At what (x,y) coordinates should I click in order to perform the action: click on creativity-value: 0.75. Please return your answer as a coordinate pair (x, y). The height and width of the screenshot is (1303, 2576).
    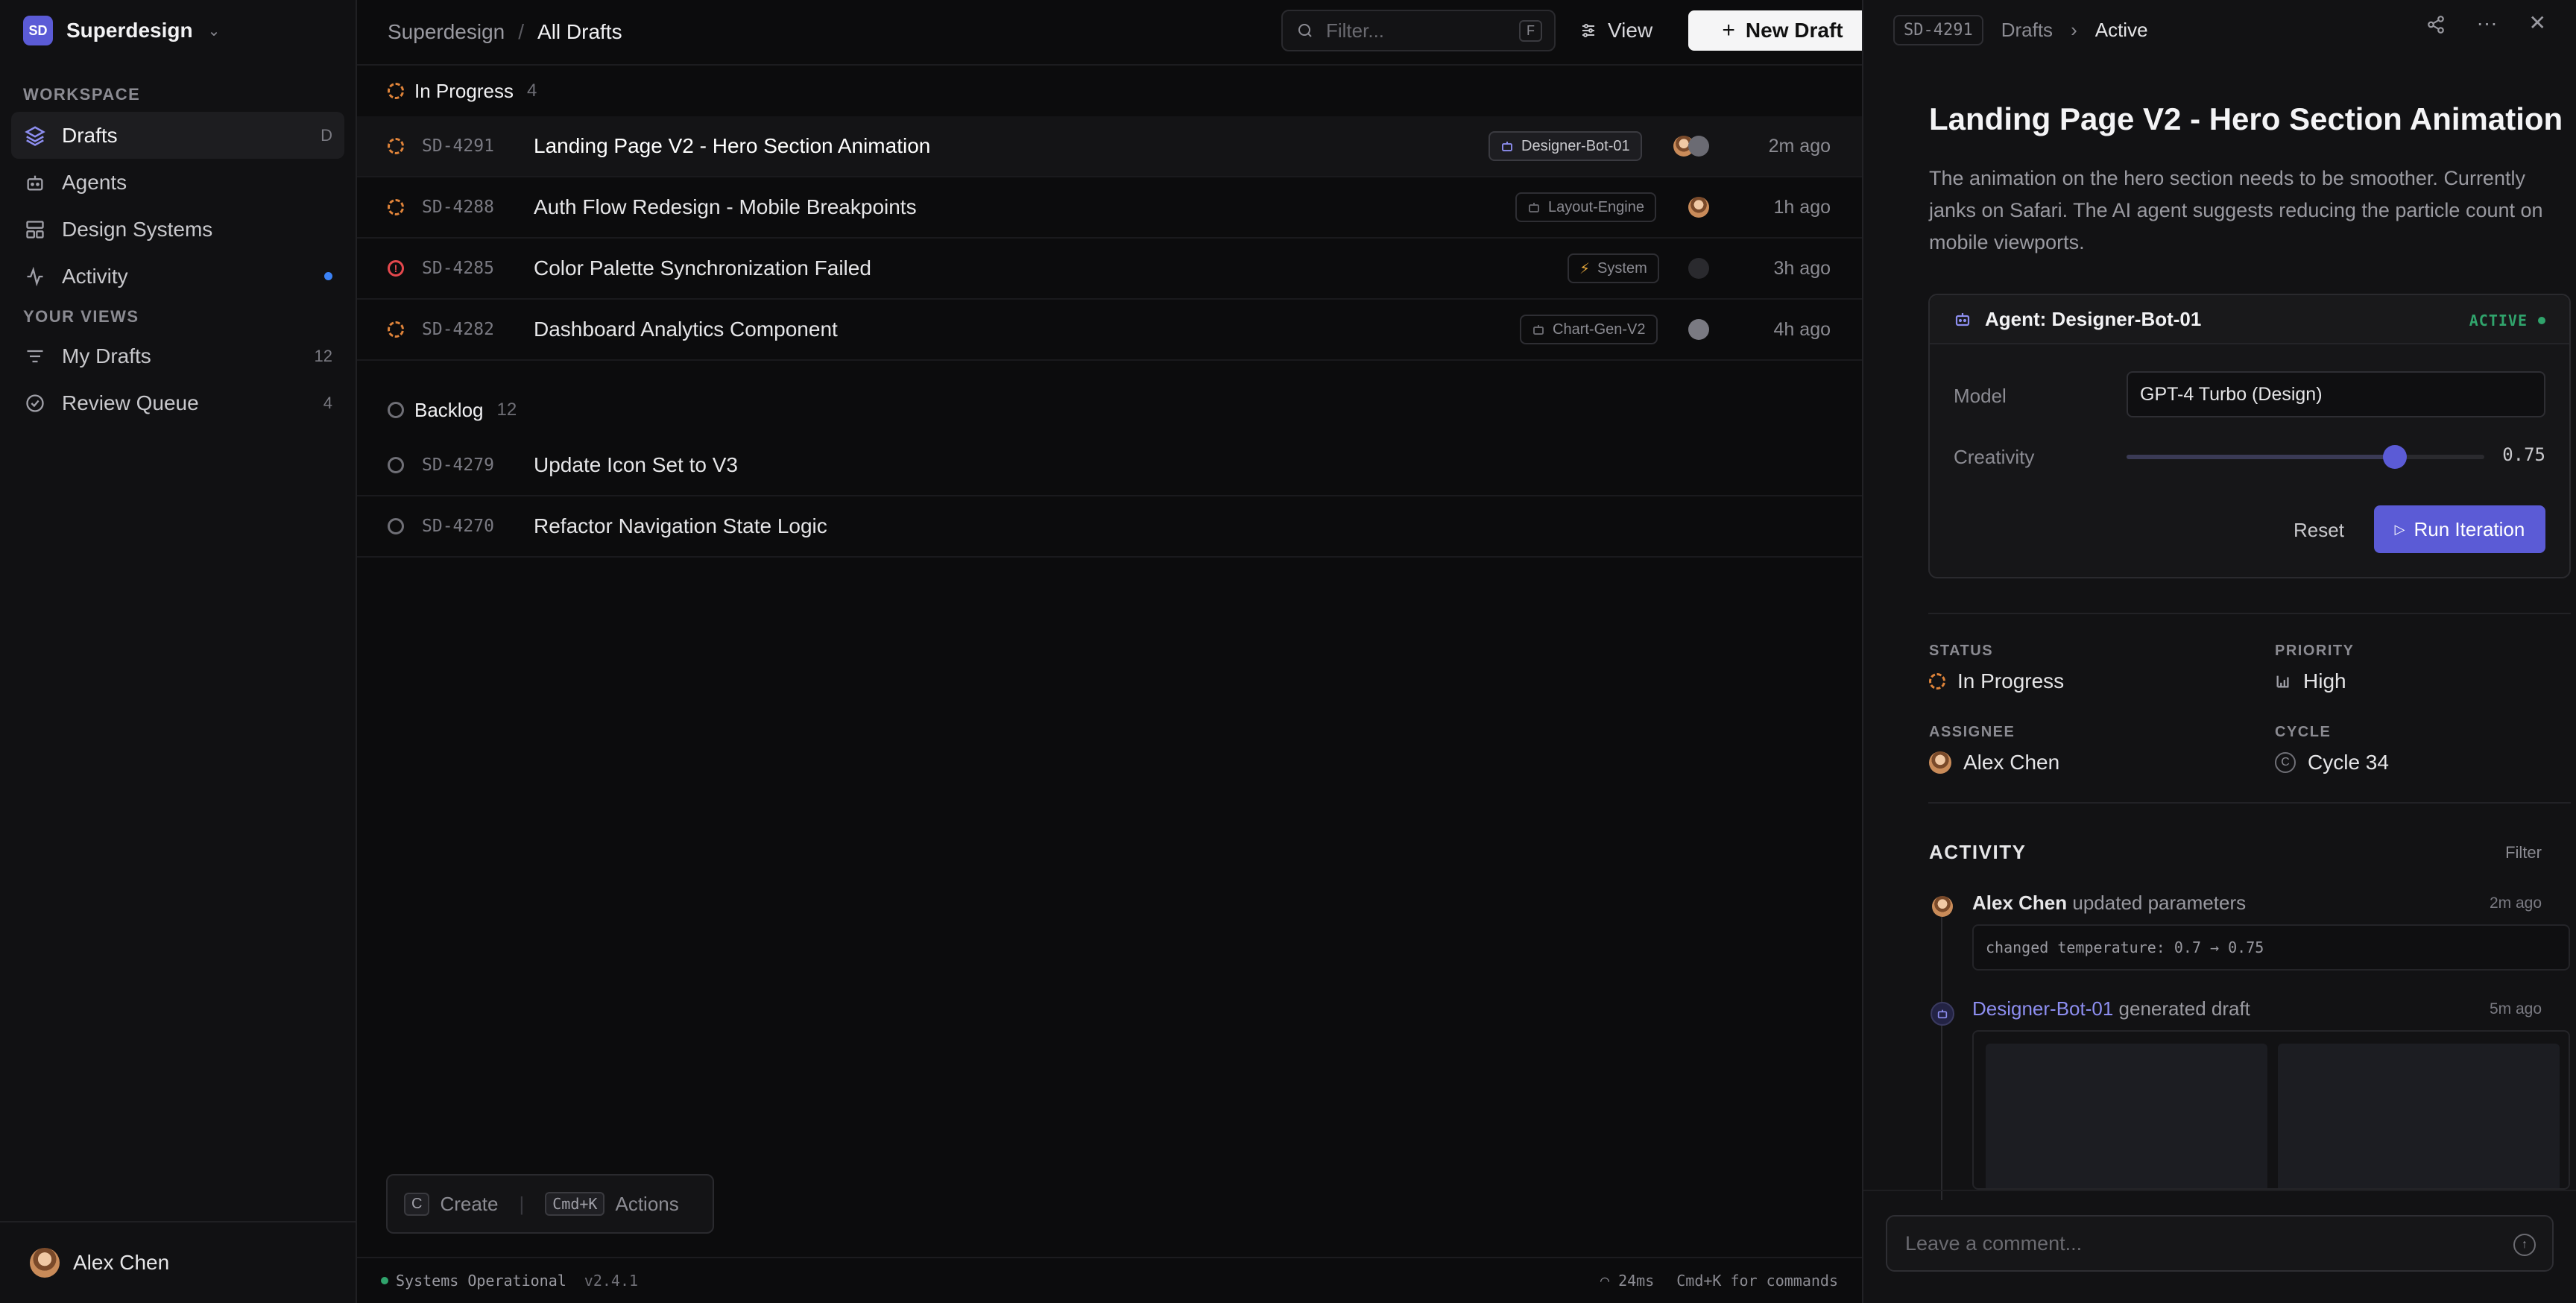
    Looking at the image, I should click on (2523, 455).